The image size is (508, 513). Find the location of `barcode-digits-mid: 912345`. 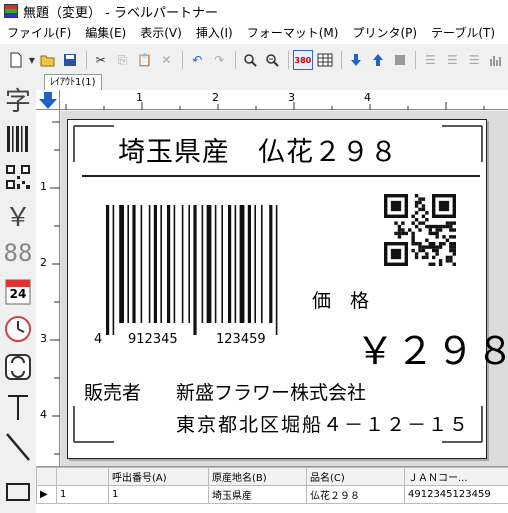

barcode-digits-mid: 912345 is located at coordinates (153, 339).